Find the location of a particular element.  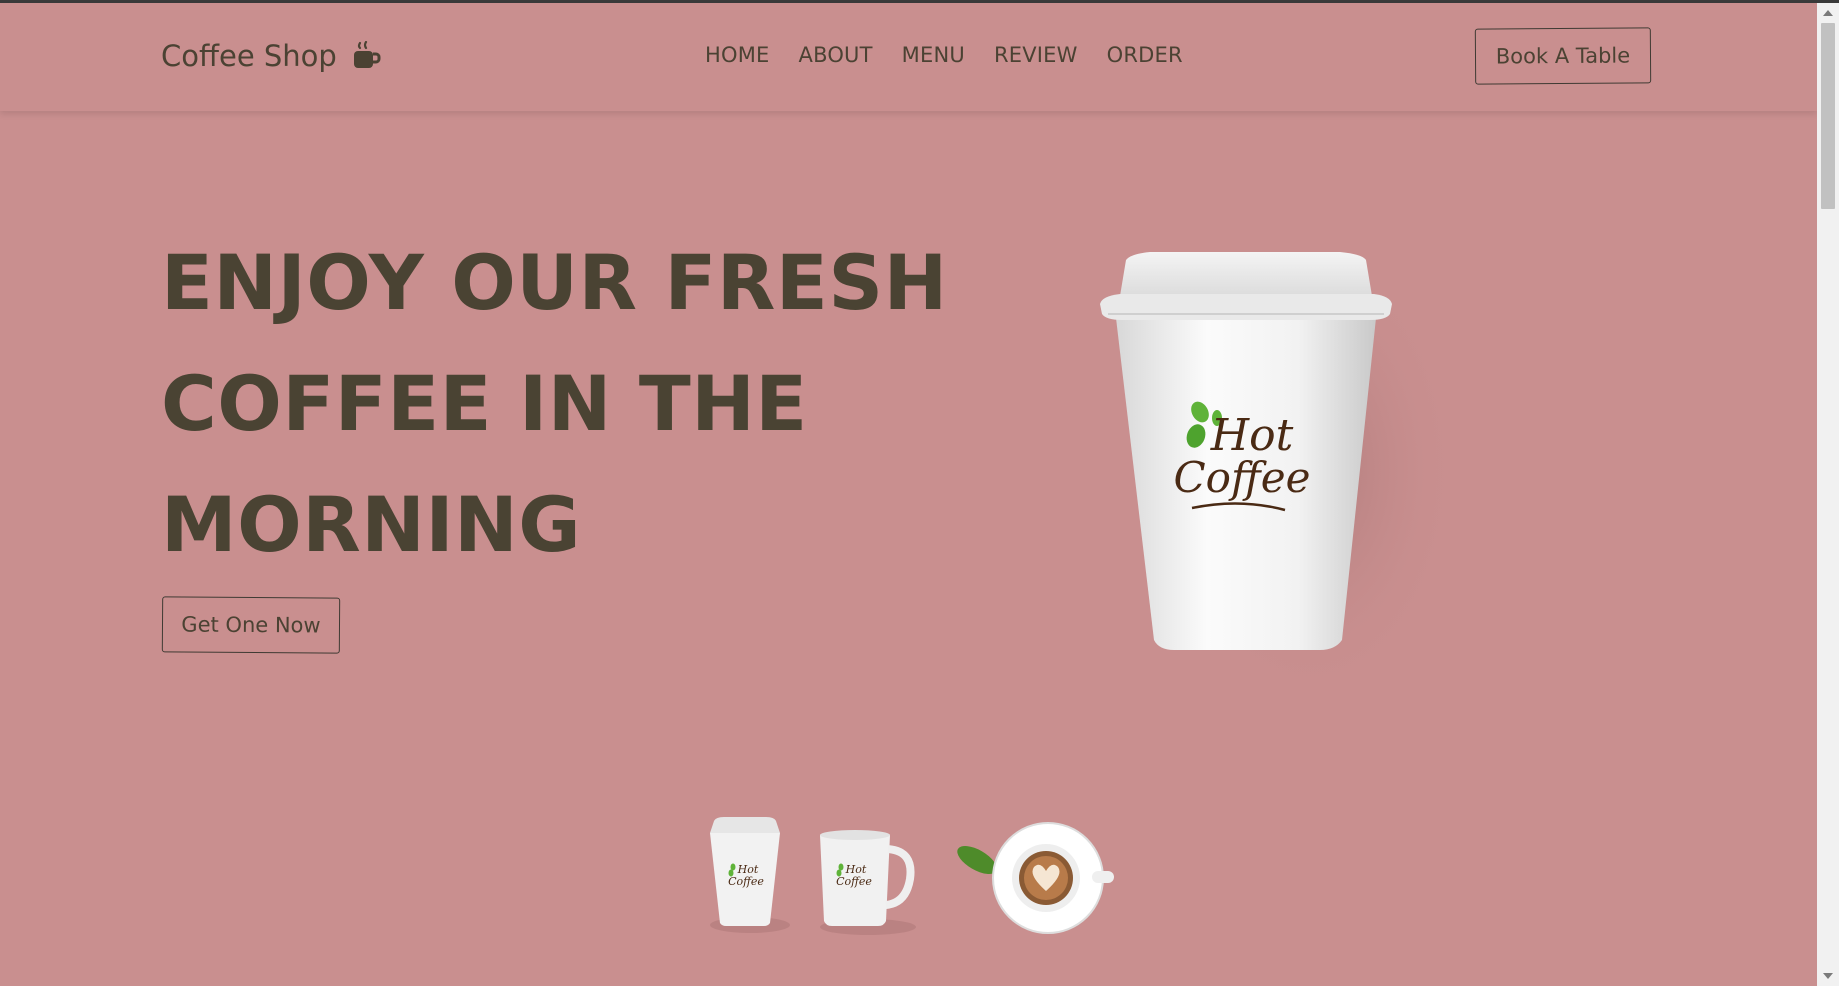

get-one-now-button: Get One Now is located at coordinates (251, 625).